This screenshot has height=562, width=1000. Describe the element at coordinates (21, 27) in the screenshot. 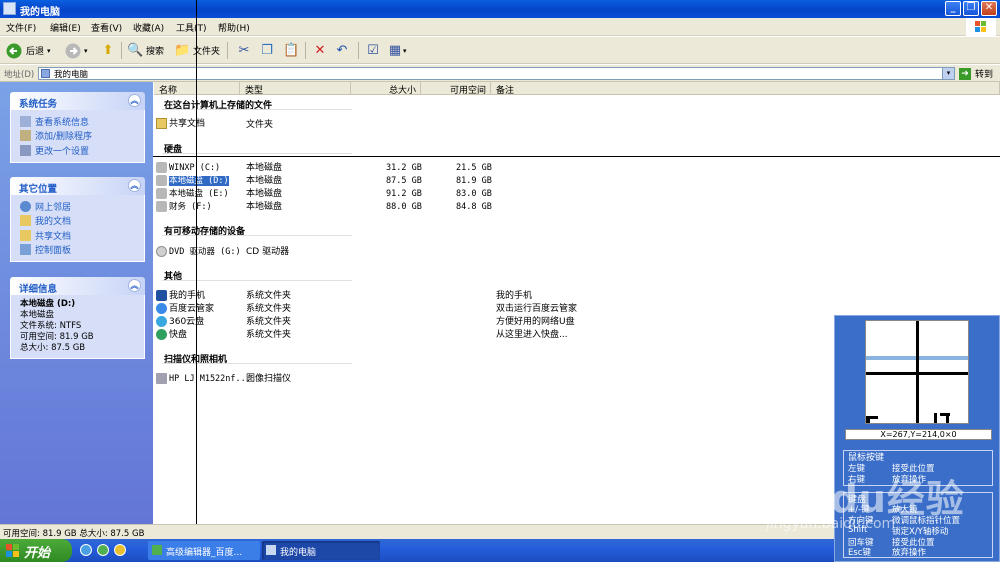

I see `menu-file: 文件(F)` at that location.